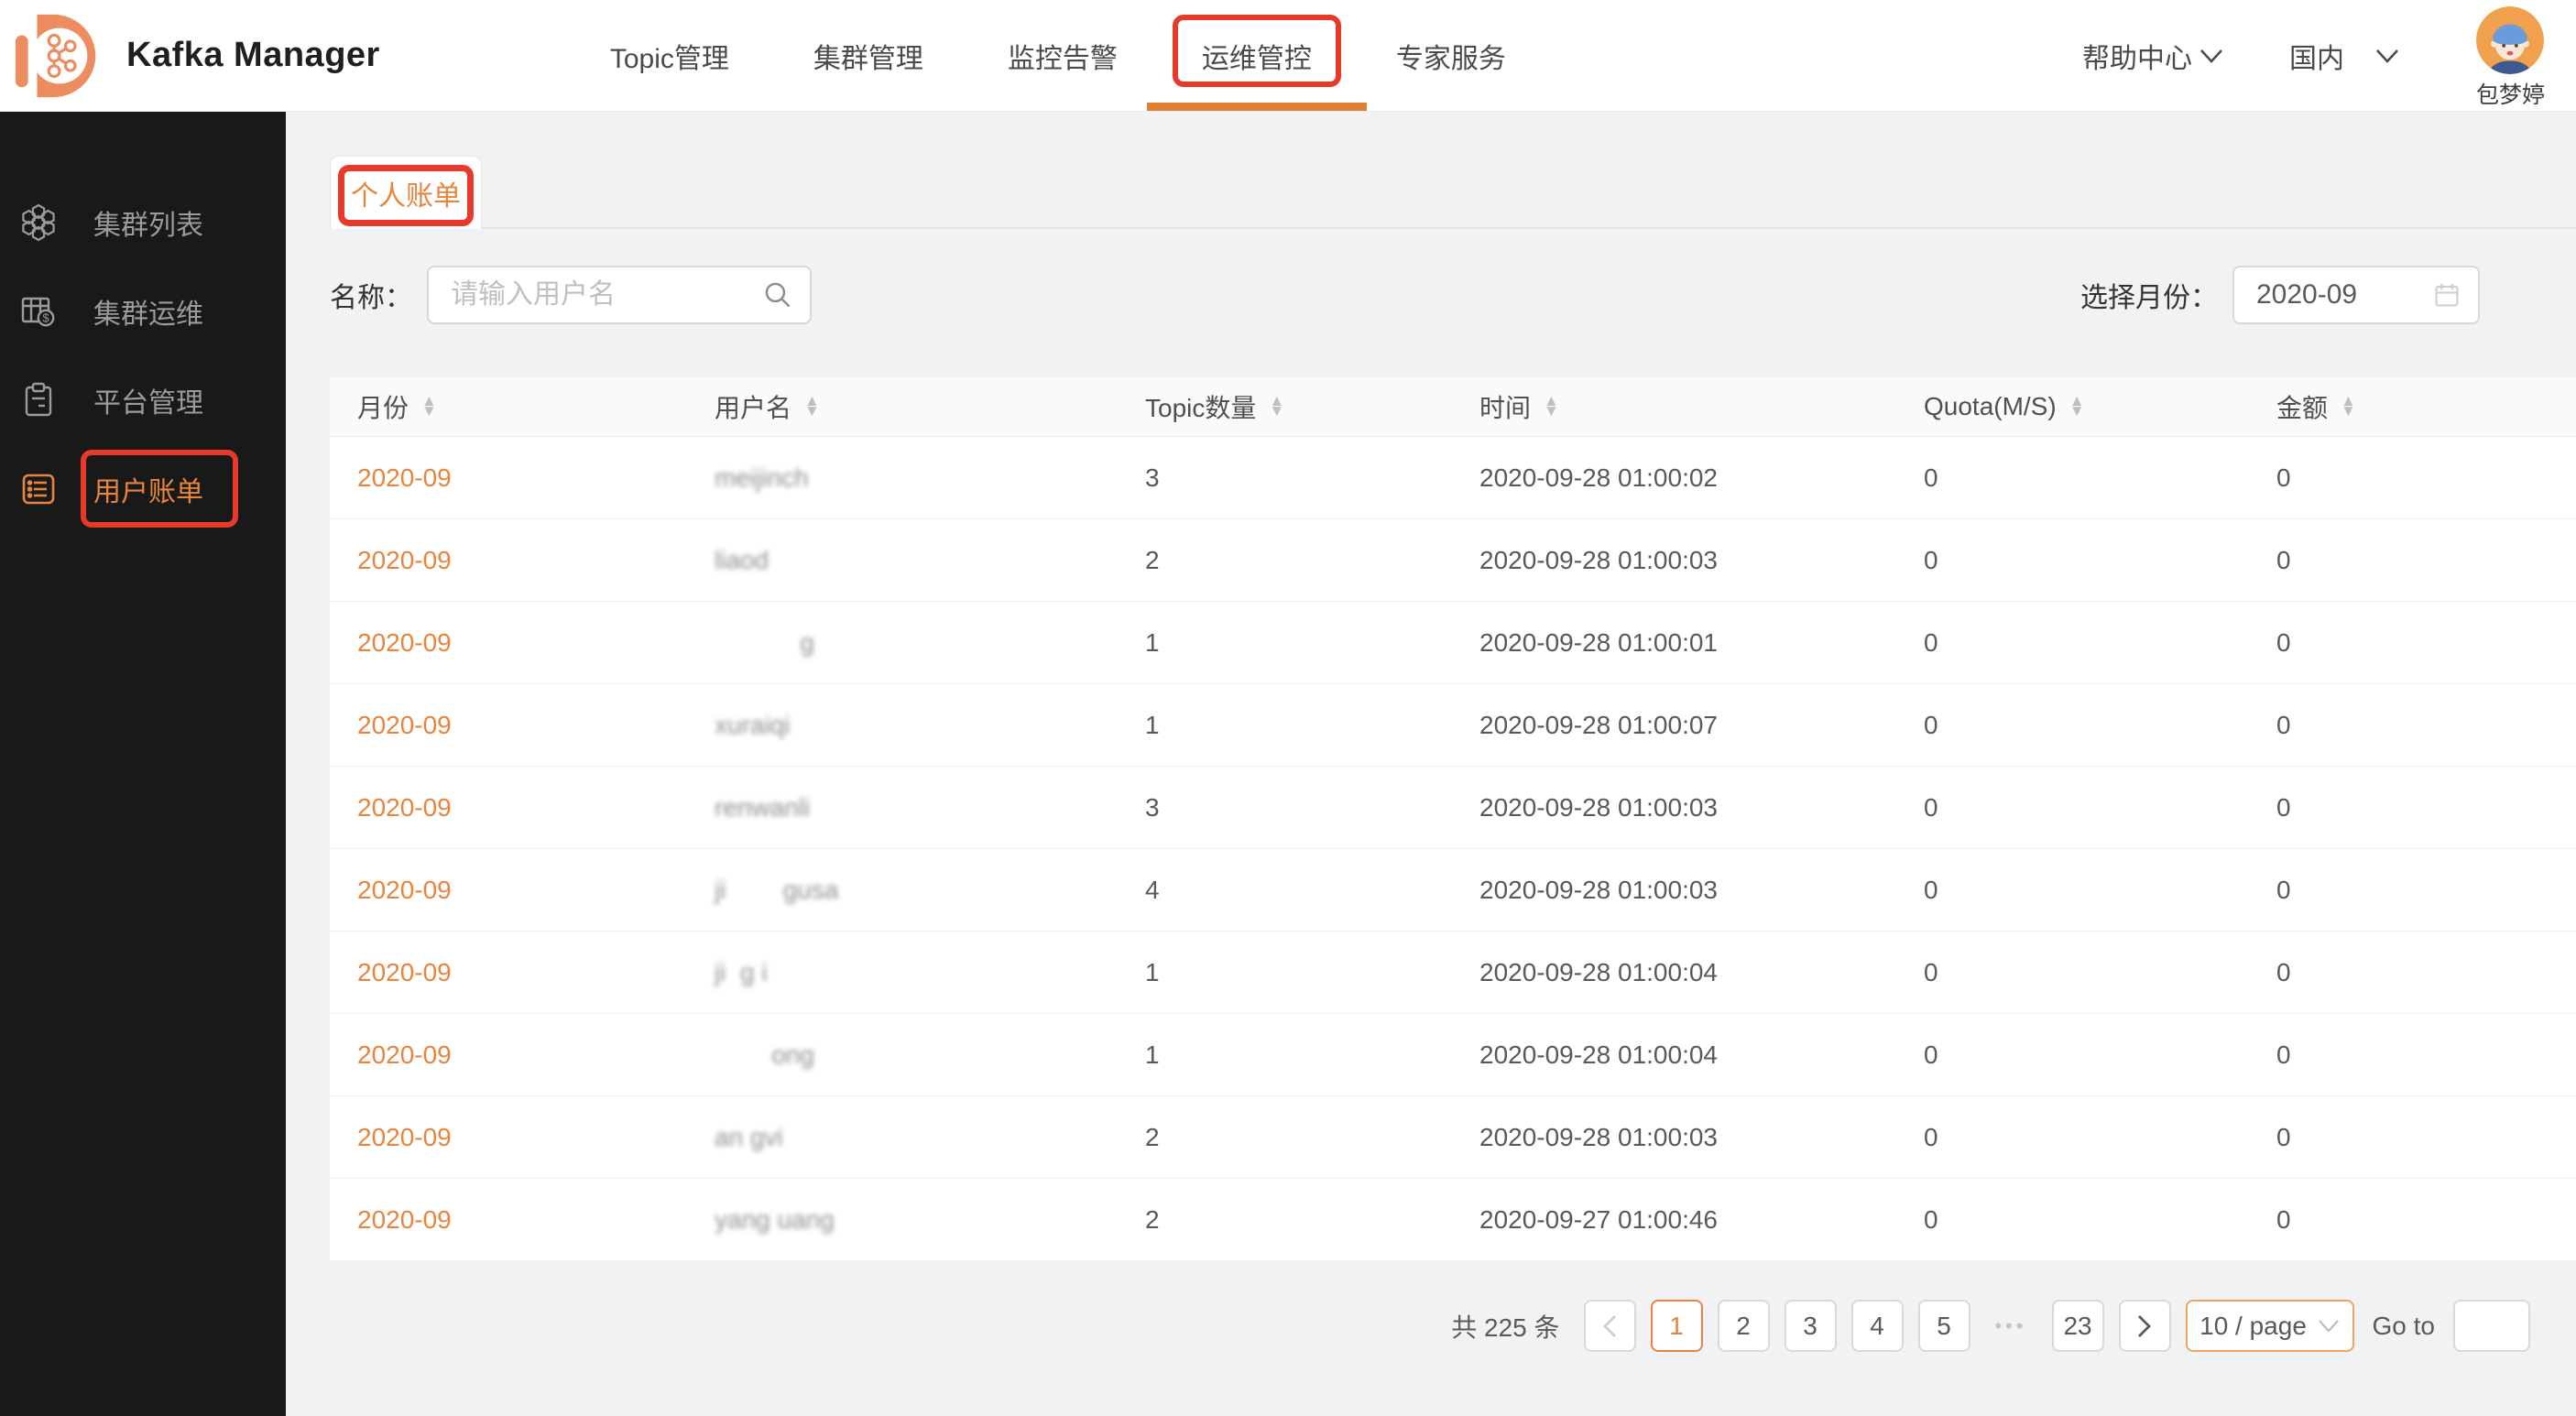  I want to click on cell-username: ong, so click(765, 1054).